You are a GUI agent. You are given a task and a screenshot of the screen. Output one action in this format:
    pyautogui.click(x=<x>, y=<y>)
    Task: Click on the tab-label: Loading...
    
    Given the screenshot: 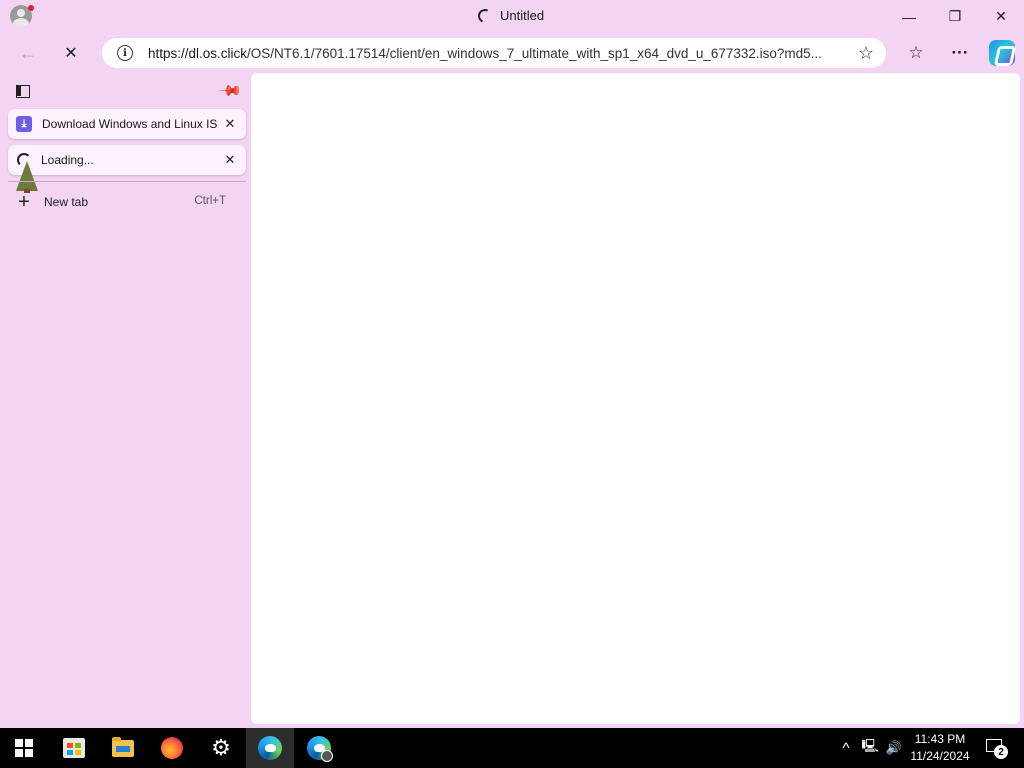 What is the action you would take?
    pyautogui.click(x=67, y=160)
    